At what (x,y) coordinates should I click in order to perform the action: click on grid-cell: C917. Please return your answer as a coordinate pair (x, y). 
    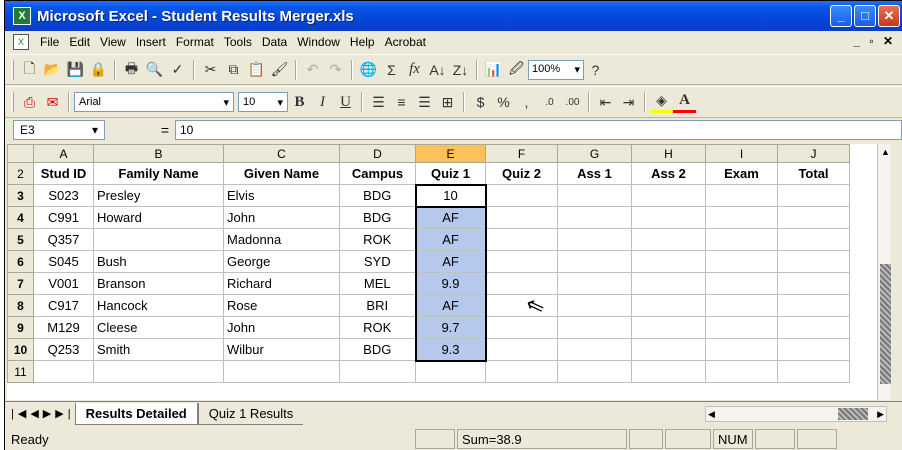
    Looking at the image, I should click on (63, 305).